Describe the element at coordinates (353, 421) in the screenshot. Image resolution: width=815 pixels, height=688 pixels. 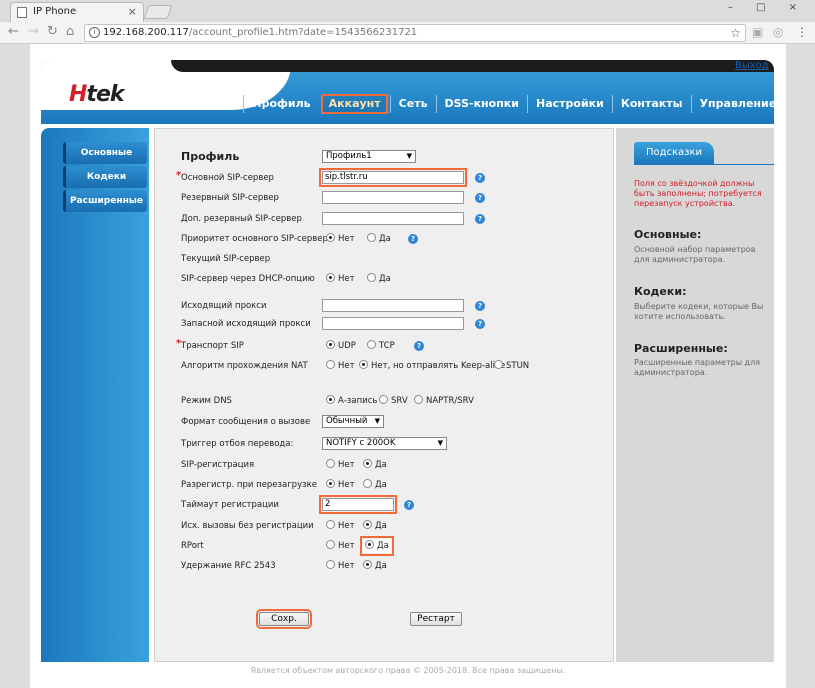
I see `refer-format-select: Обычный ▼` at that location.